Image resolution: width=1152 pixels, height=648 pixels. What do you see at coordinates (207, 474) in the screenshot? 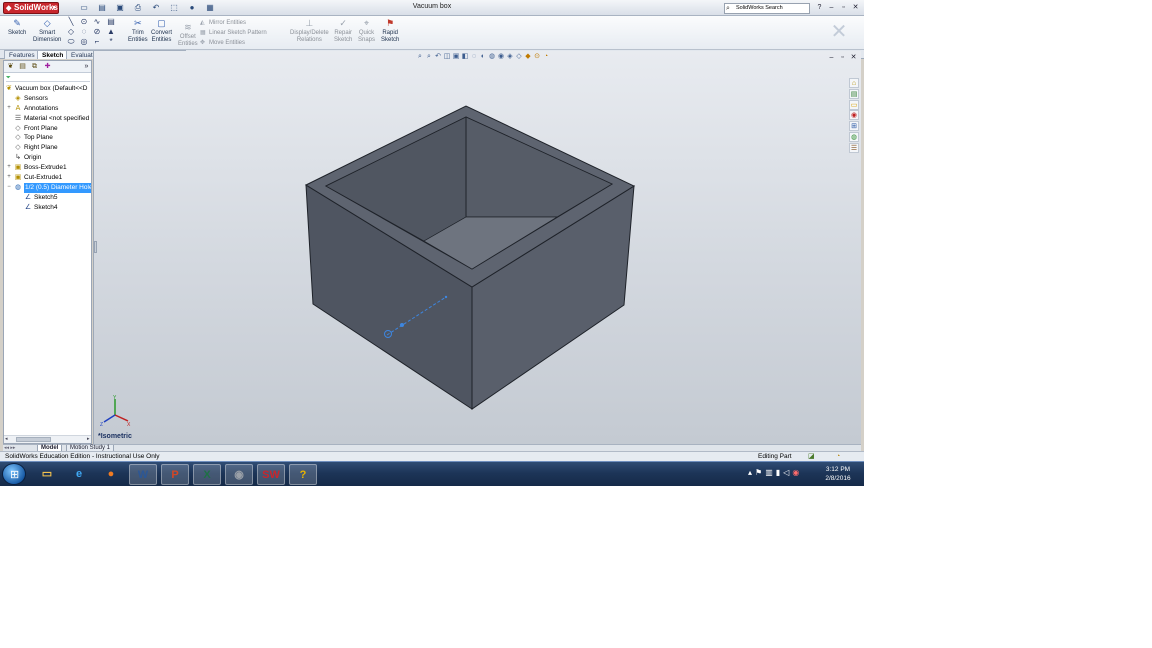
I see `excel-icon: X` at bounding box center [207, 474].